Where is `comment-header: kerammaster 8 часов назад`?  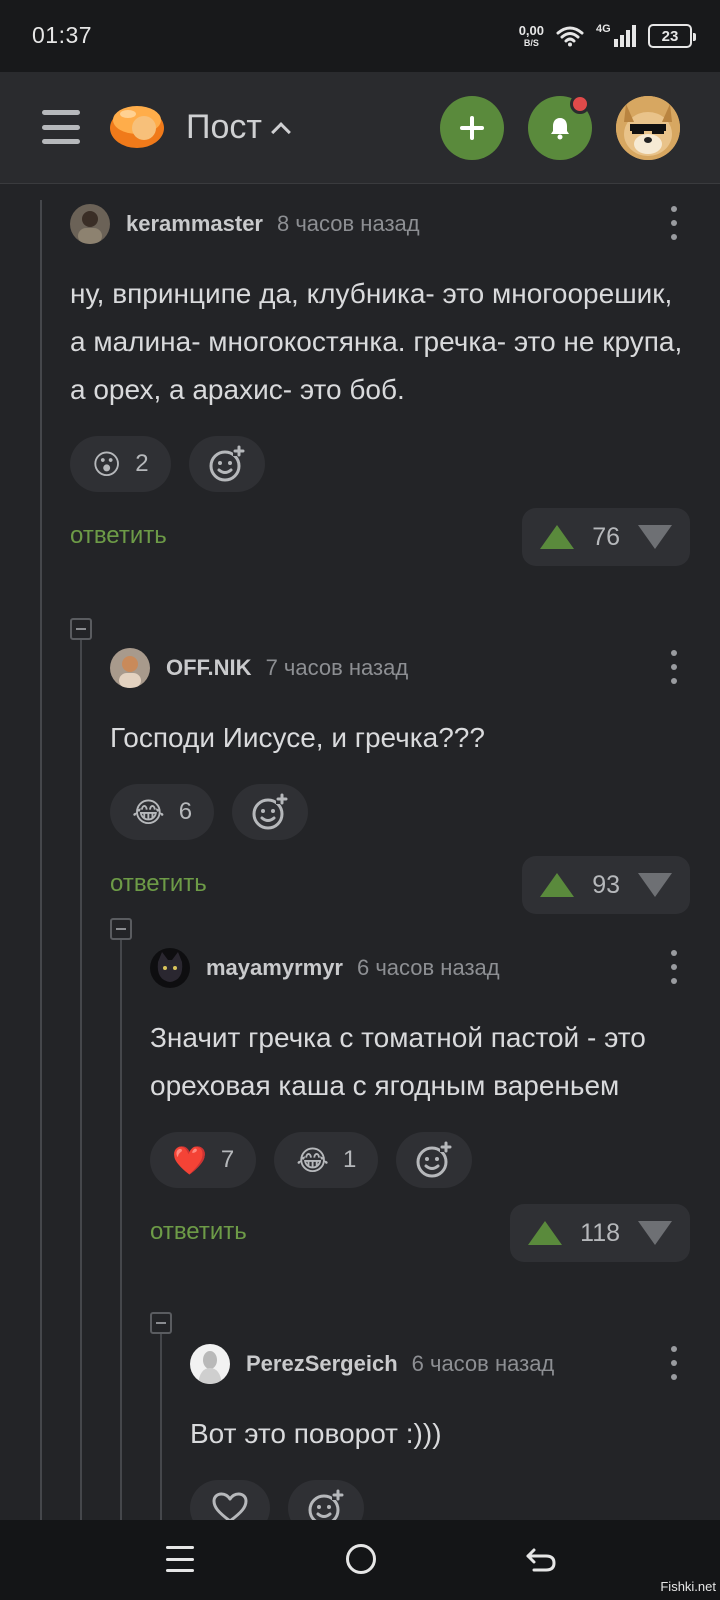
comment-header: kerammaster 8 часов назад is located at coordinates (380, 224).